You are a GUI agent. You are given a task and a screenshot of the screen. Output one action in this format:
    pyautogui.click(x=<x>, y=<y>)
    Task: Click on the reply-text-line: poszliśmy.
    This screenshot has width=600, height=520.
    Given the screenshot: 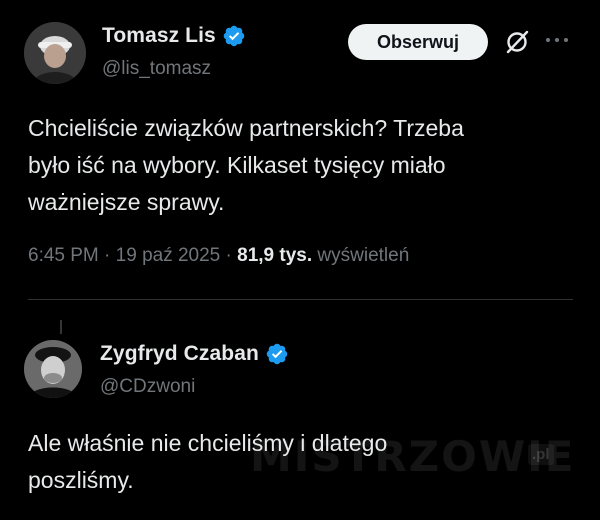 What is the action you would take?
    pyautogui.click(x=81, y=480)
    